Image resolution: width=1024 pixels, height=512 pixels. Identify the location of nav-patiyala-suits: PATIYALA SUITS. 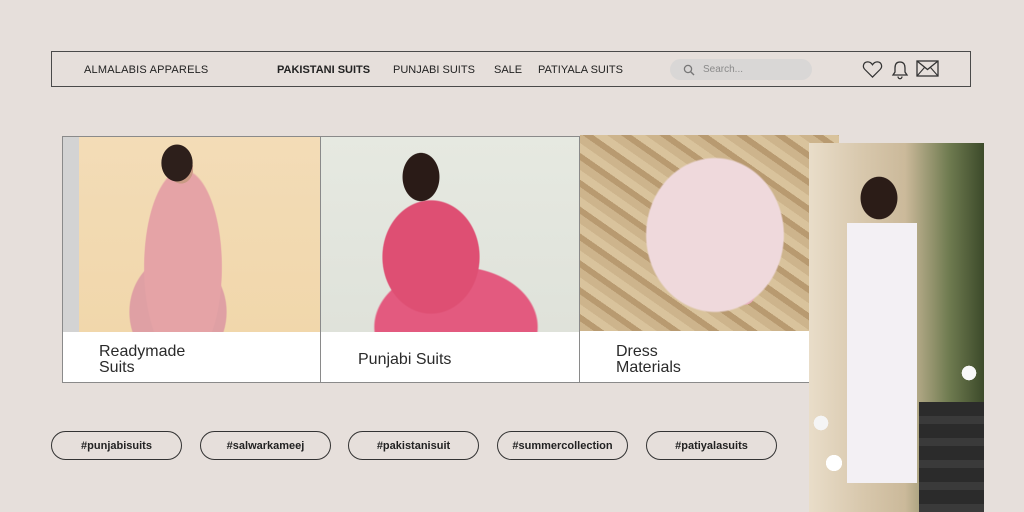
(580, 70).